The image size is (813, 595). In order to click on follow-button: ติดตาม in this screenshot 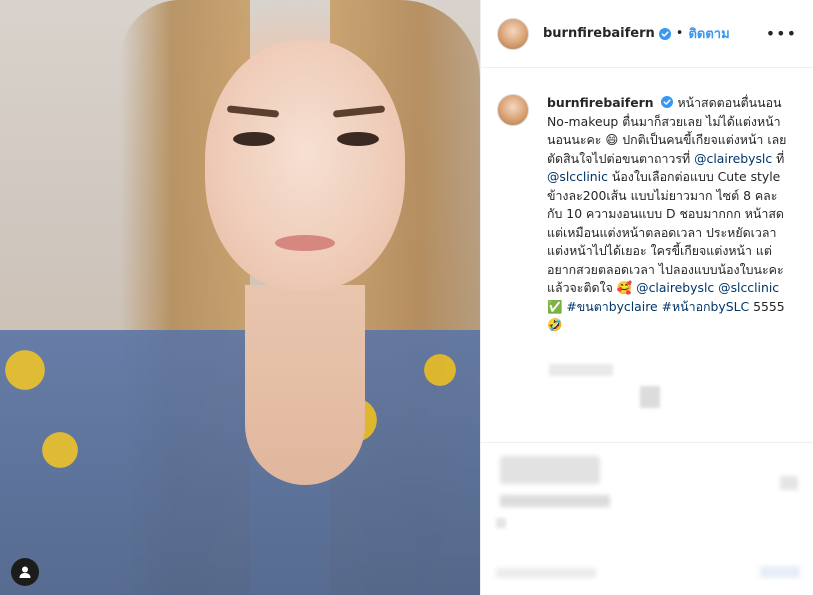, I will do `click(708, 33)`.